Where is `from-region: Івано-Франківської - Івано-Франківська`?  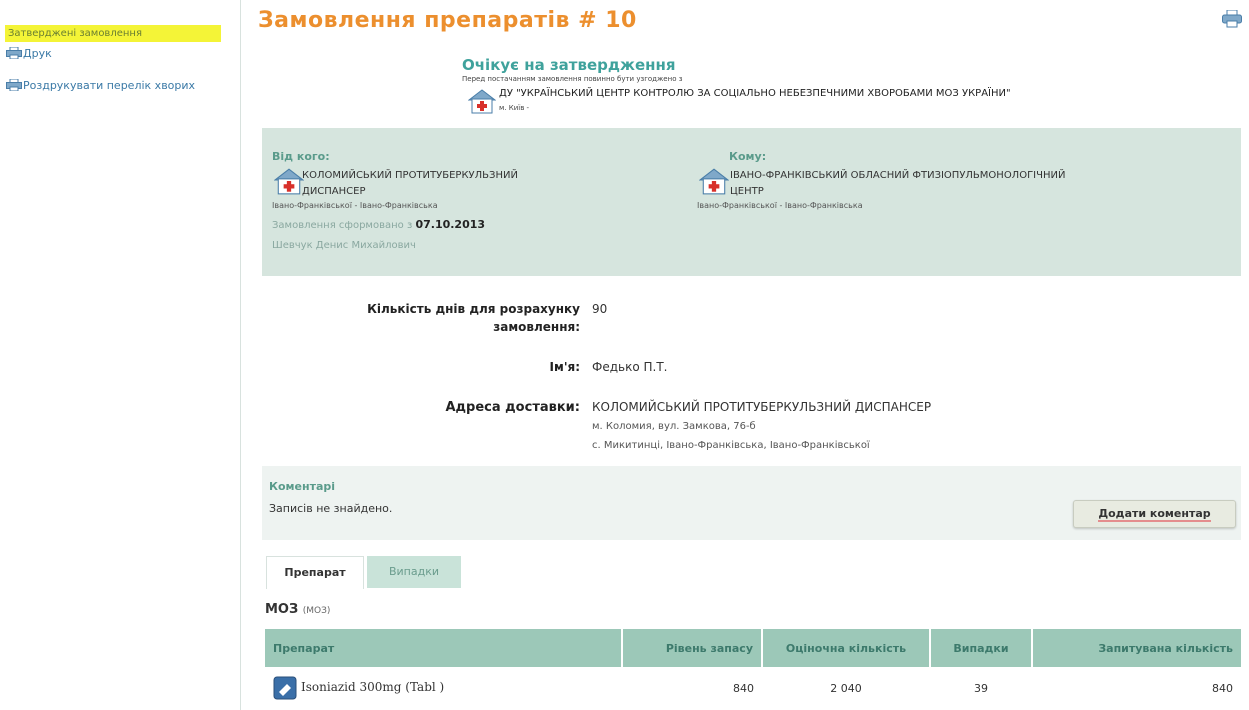
from-region: Івано-Франківської - Івано-Франківська is located at coordinates (355, 205).